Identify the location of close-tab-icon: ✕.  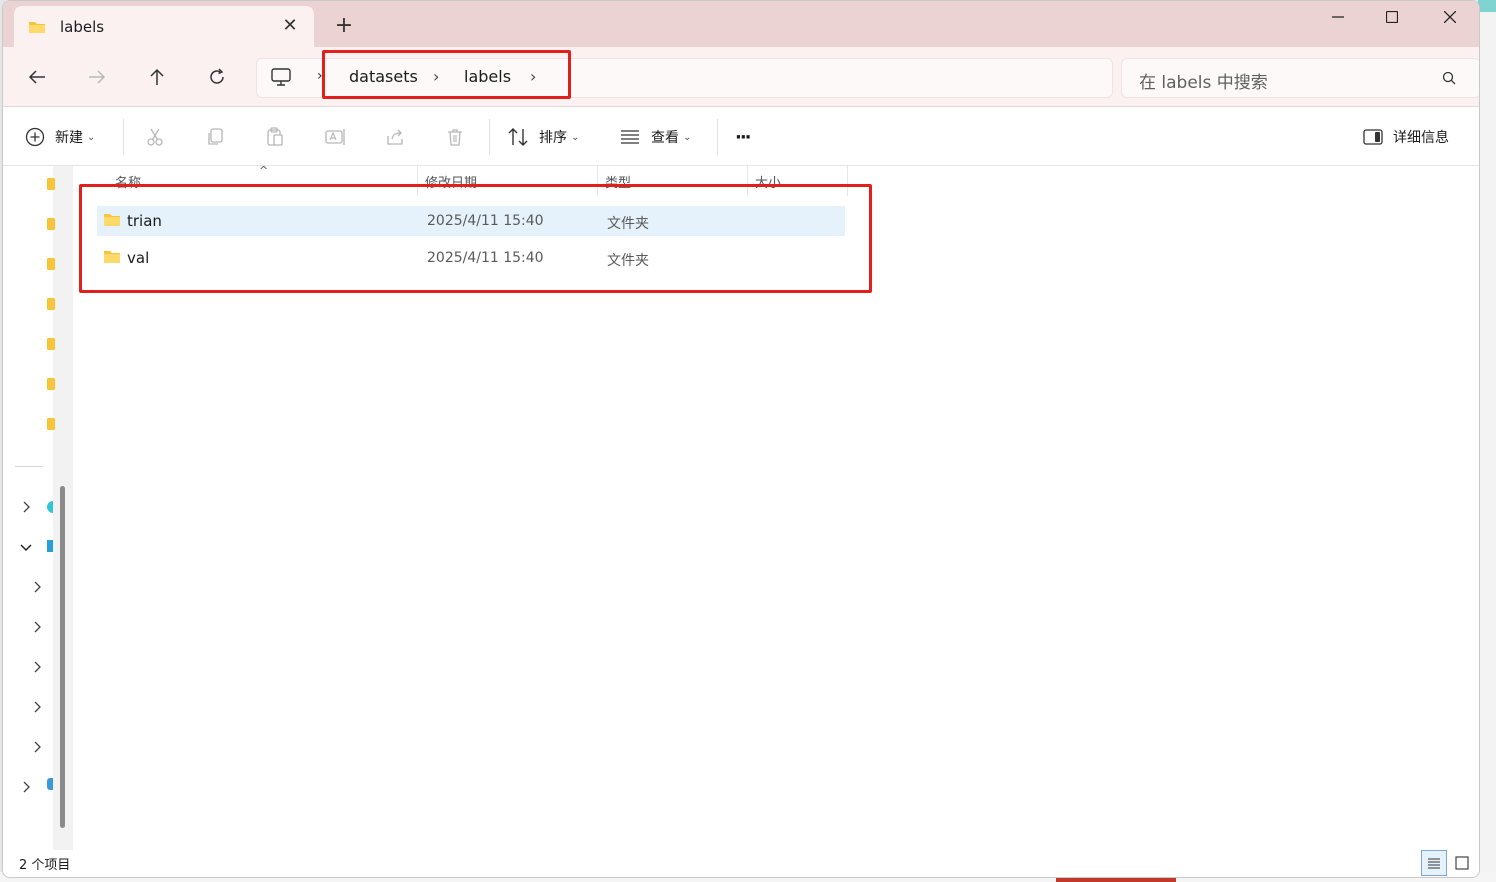
(290, 26).